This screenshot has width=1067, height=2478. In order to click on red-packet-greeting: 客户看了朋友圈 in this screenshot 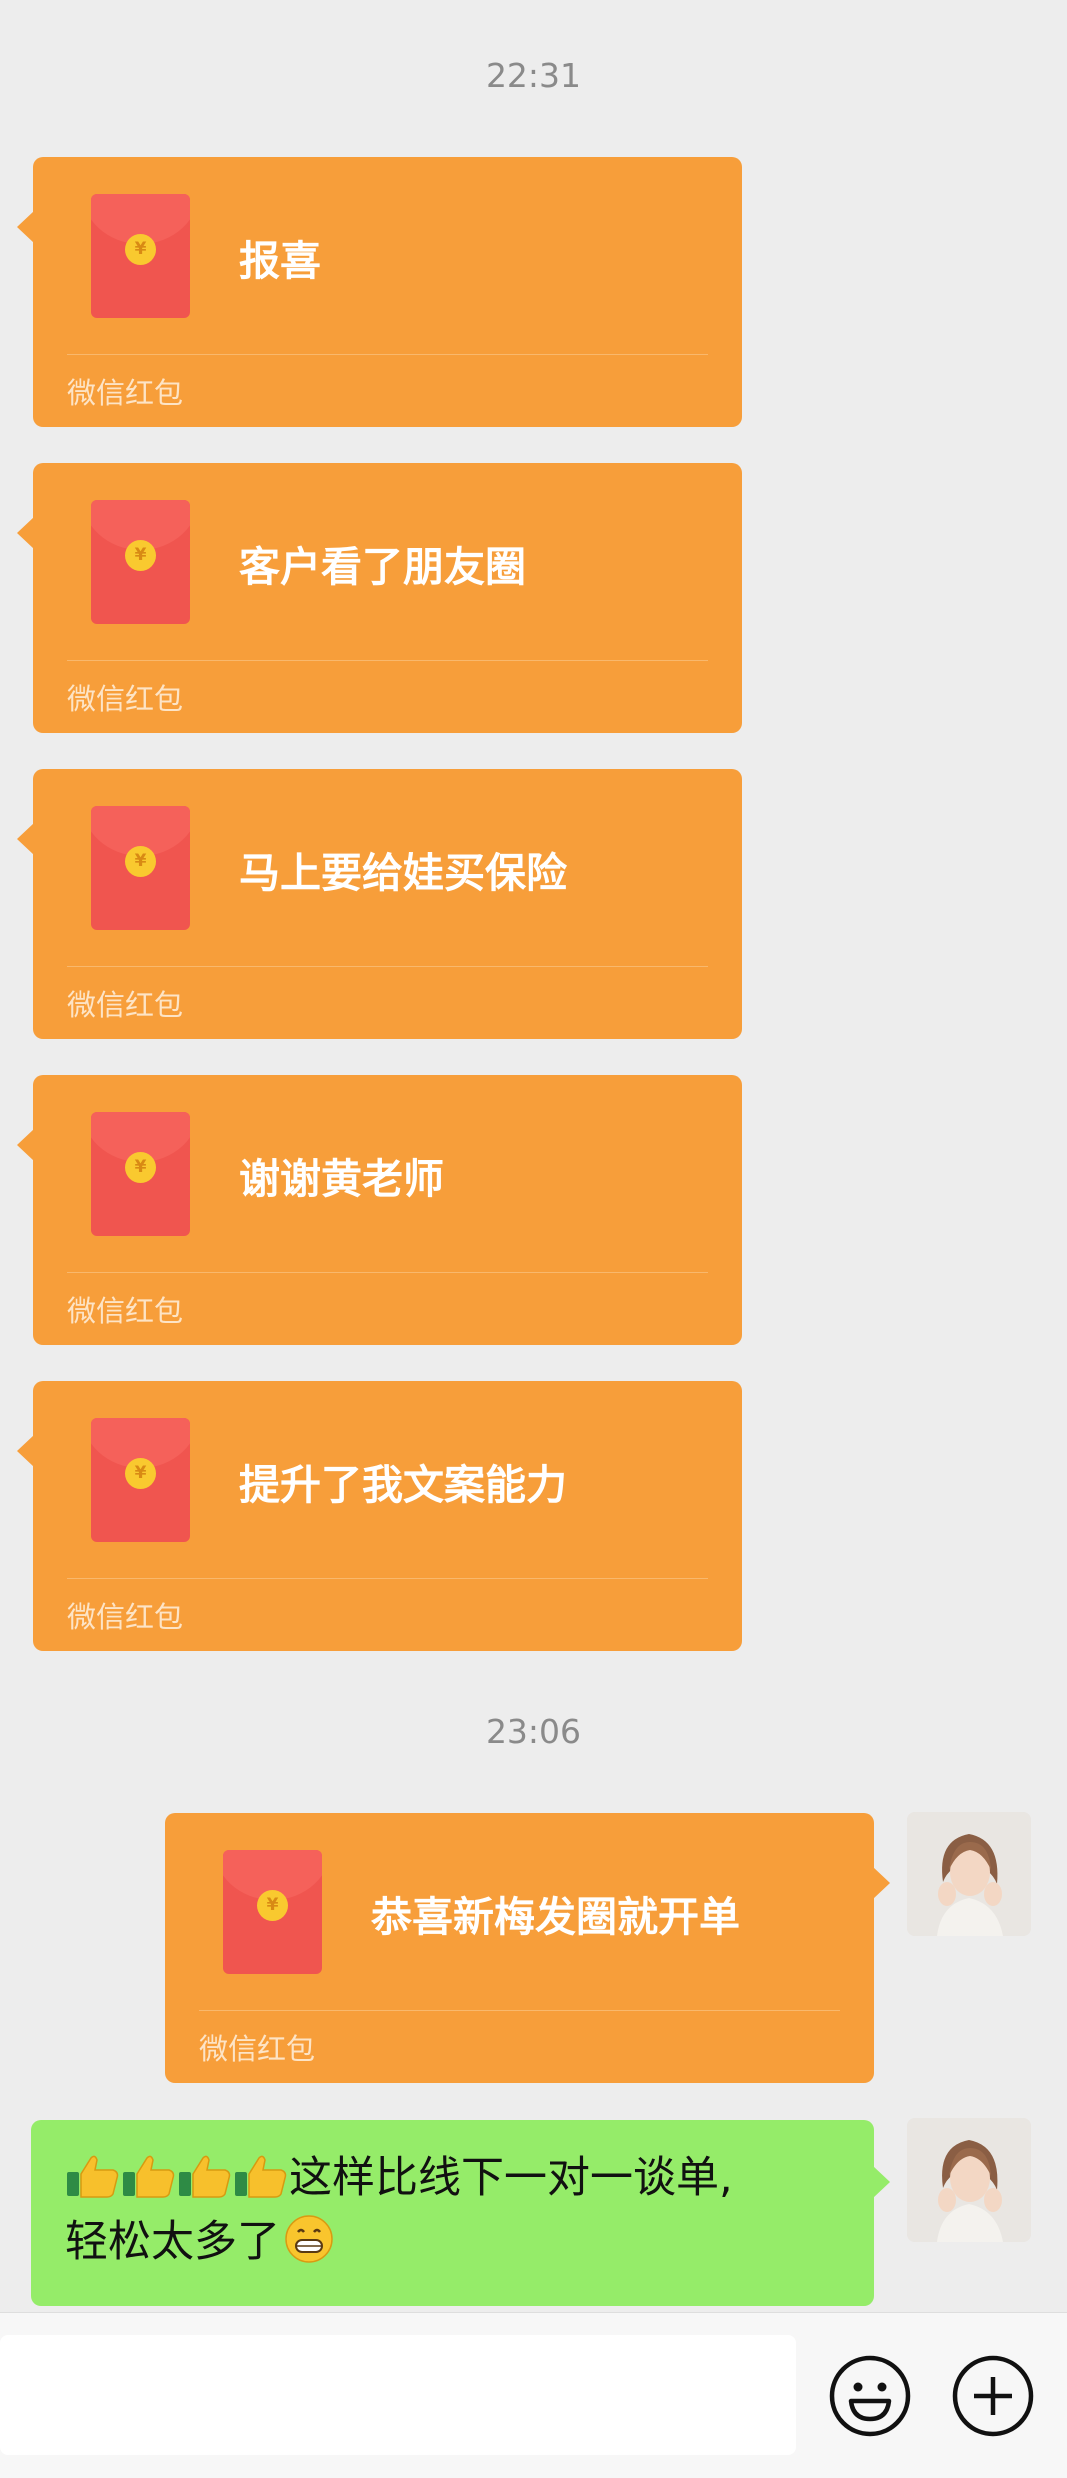, I will do `click(382, 567)`.